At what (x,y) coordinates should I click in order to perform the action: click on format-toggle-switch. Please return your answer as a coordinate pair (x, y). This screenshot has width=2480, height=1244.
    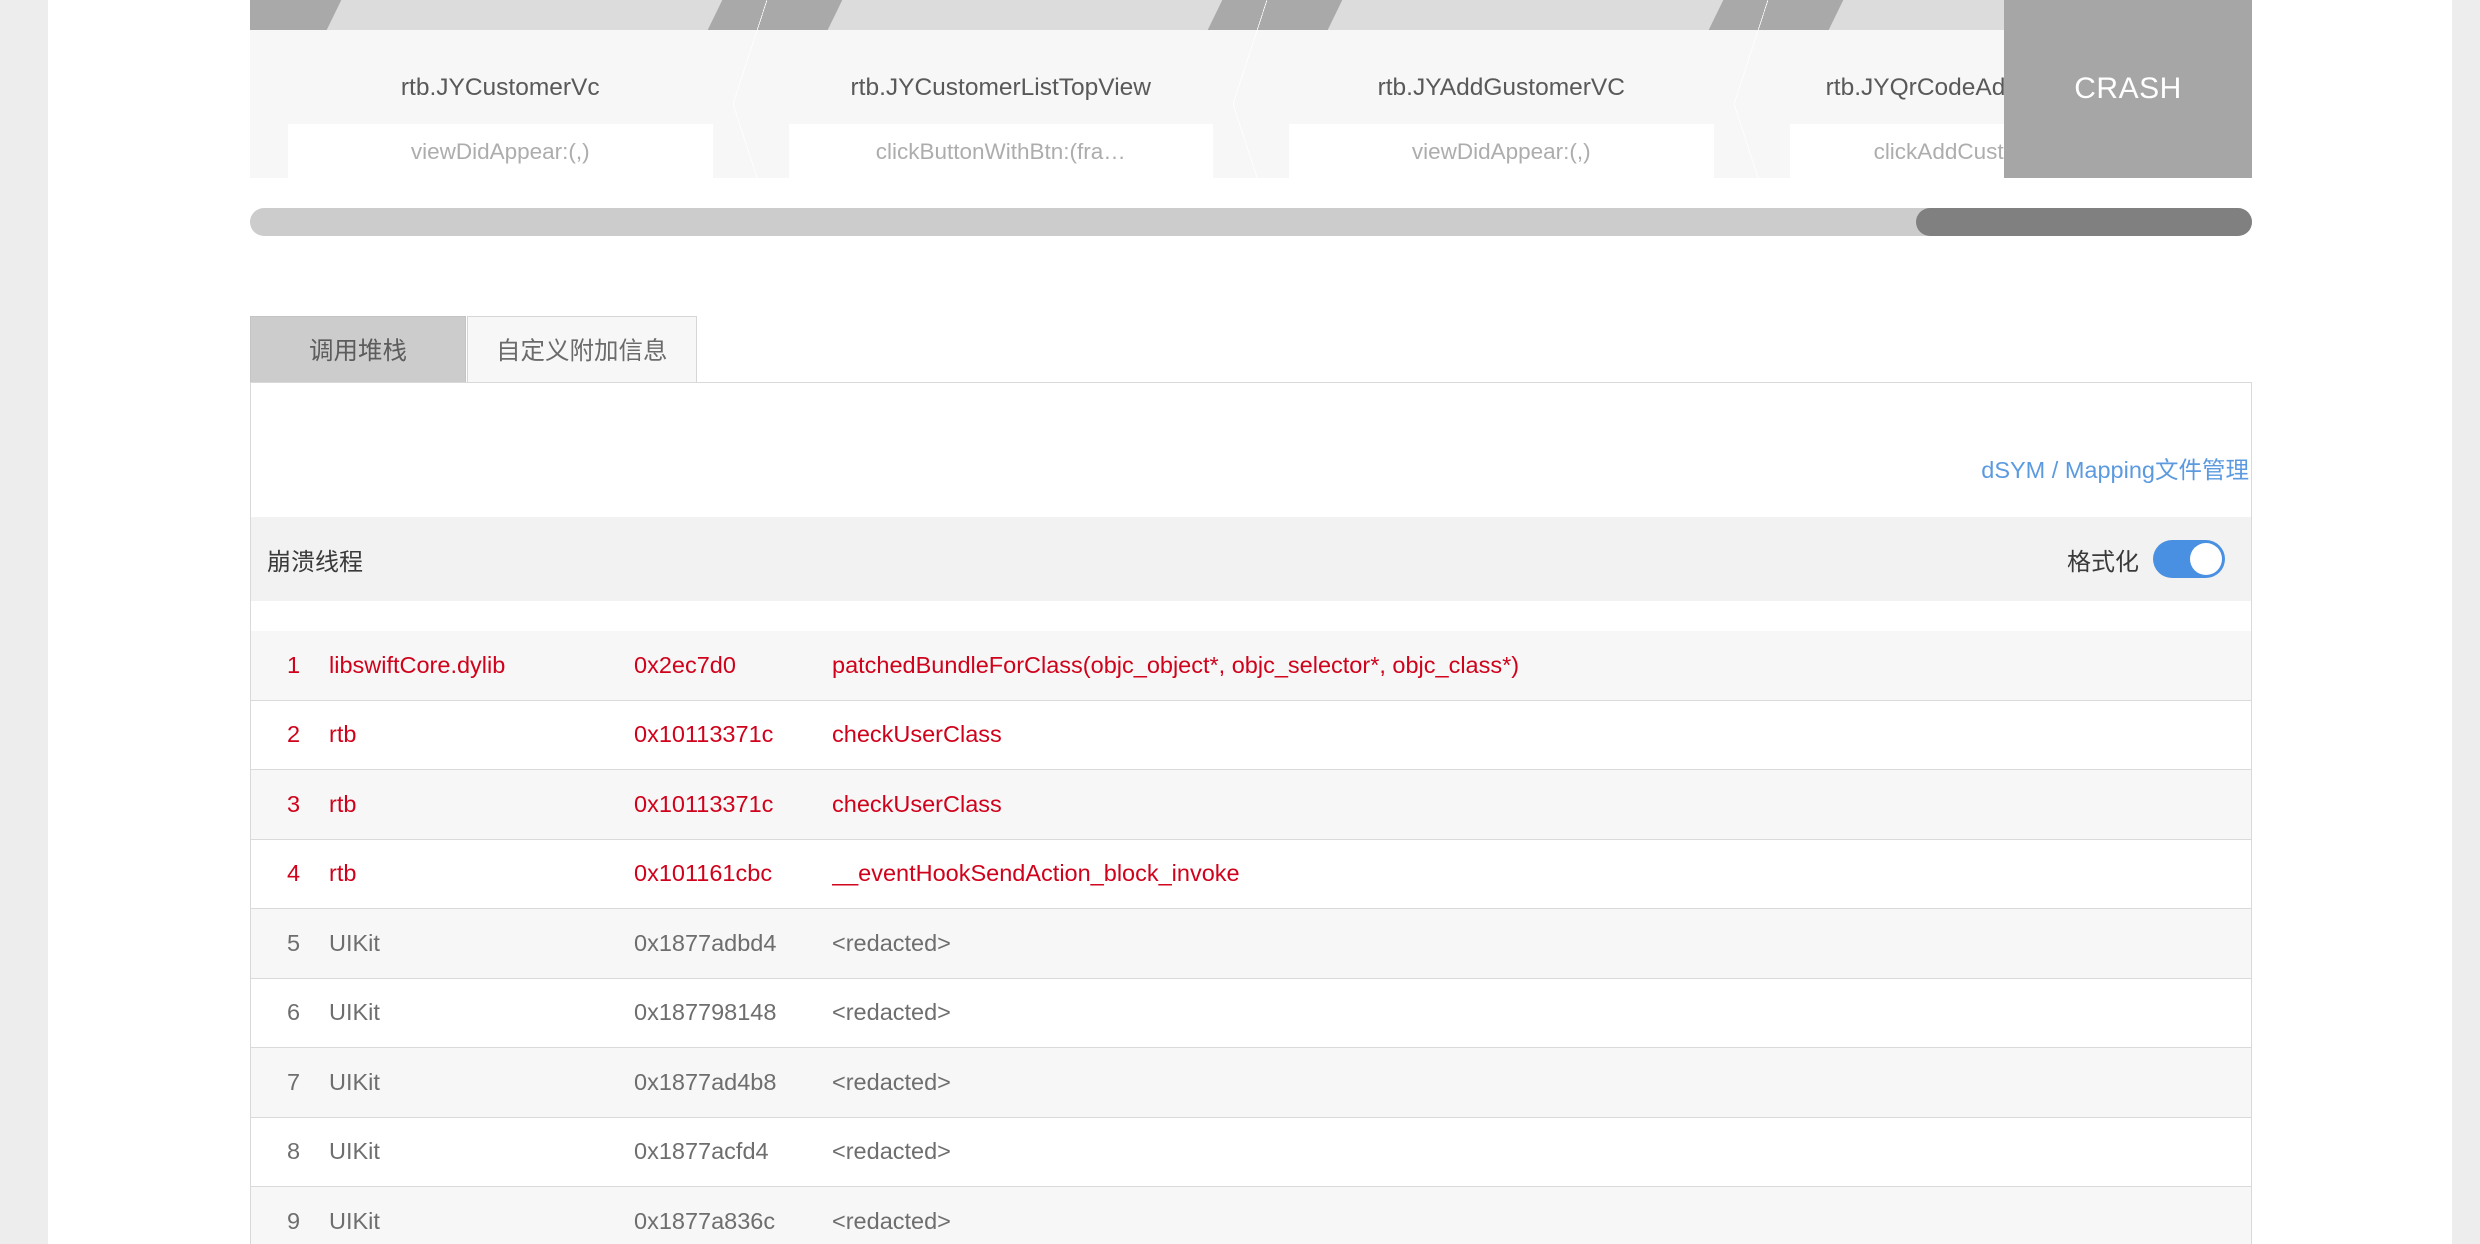
    Looking at the image, I should click on (2189, 559).